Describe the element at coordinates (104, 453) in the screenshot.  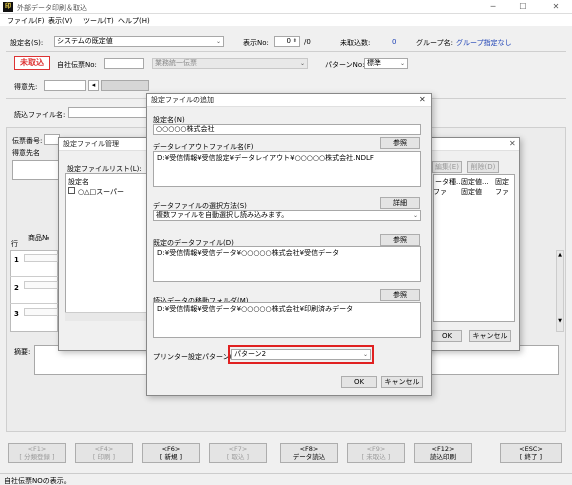
I see `f4-print-button: <F4>[ 印刷 ]` at that location.